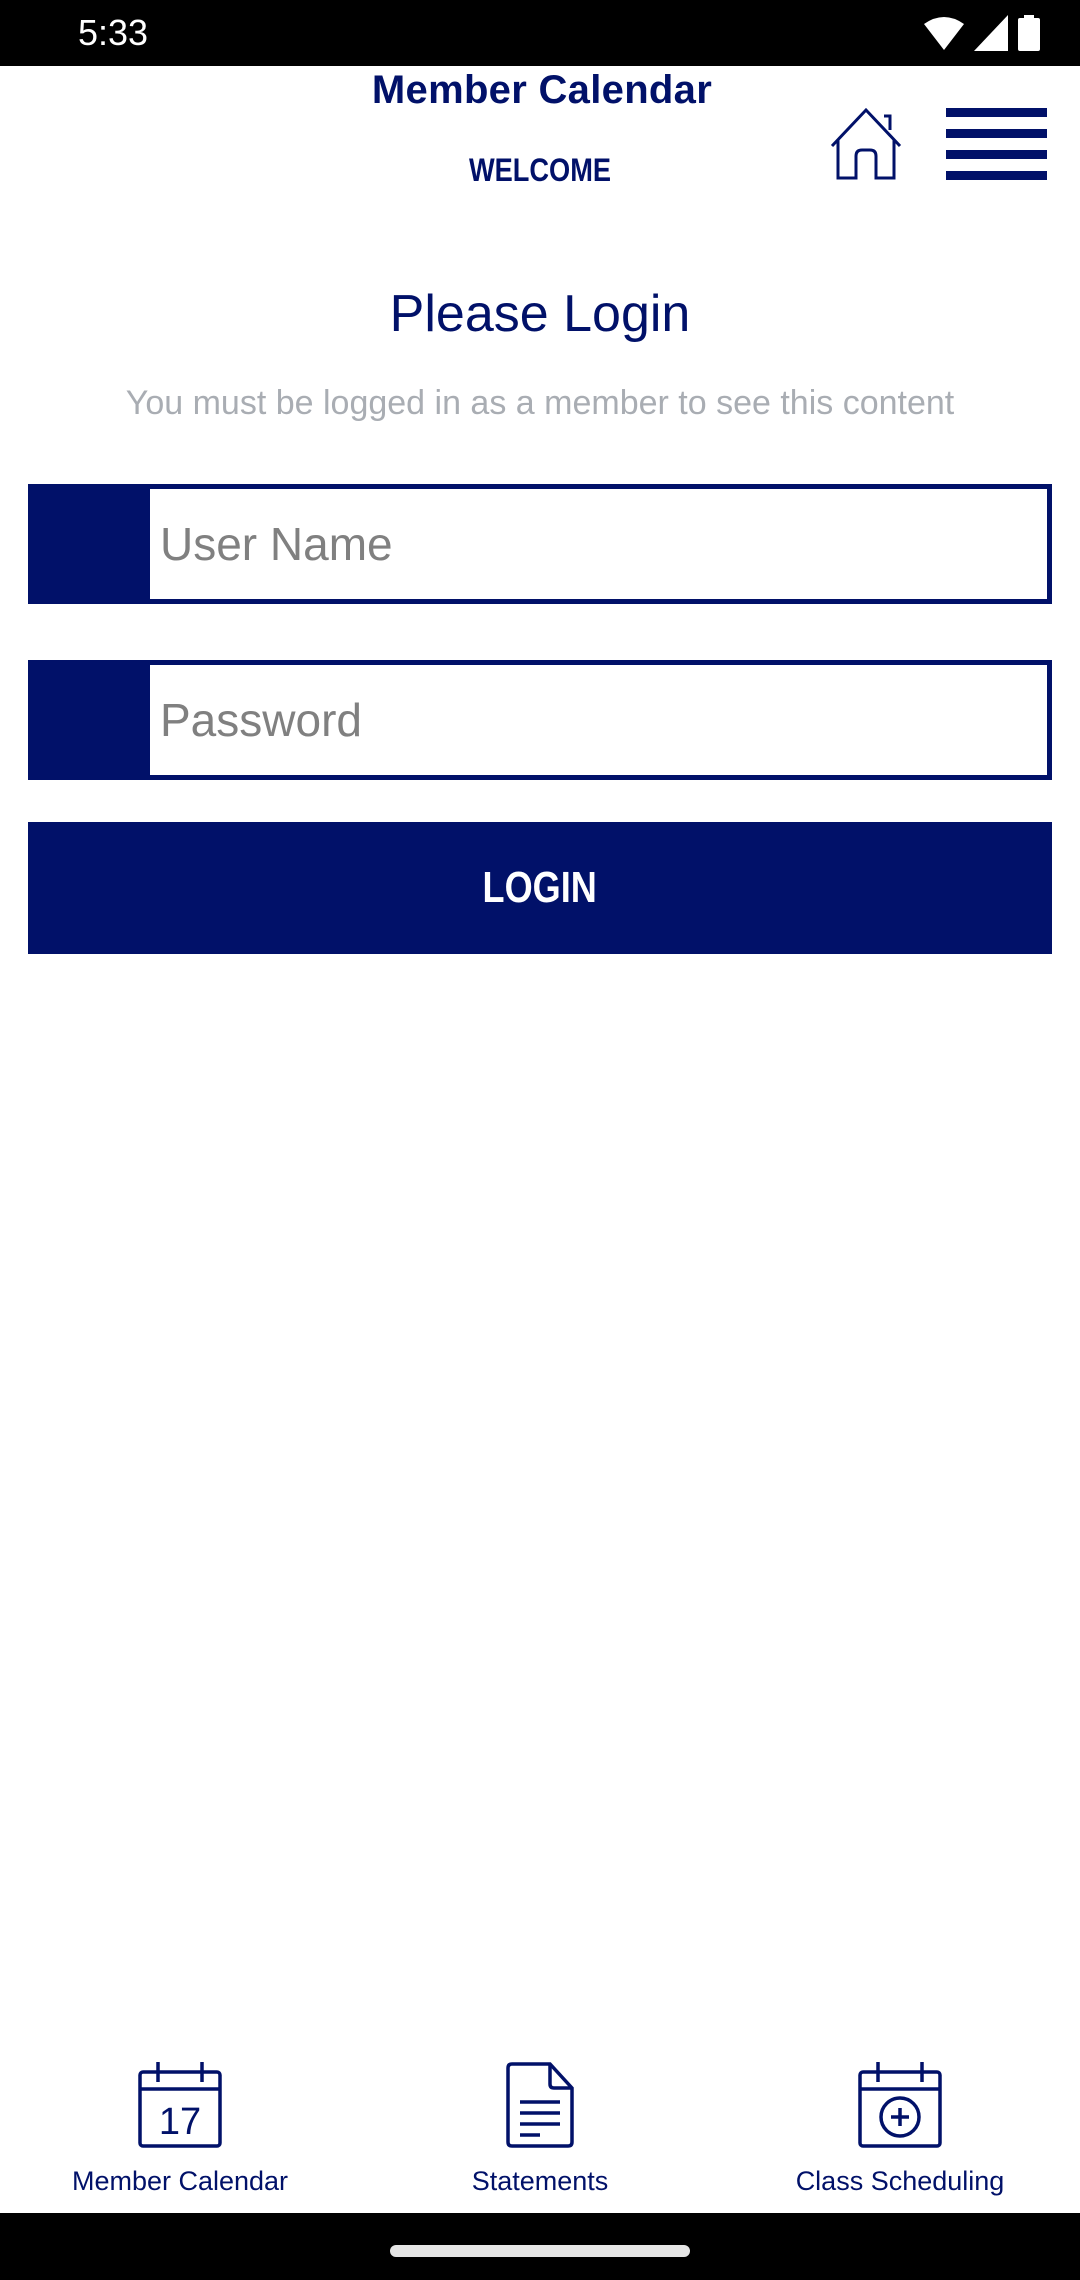 Image resolution: width=1080 pixels, height=2280 pixels. I want to click on header-title-text: Member Calendar, so click(542, 90).